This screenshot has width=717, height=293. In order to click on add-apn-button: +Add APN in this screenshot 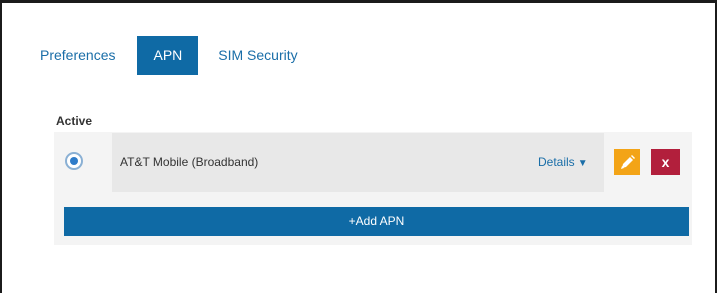, I will do `click(376, 221)`.